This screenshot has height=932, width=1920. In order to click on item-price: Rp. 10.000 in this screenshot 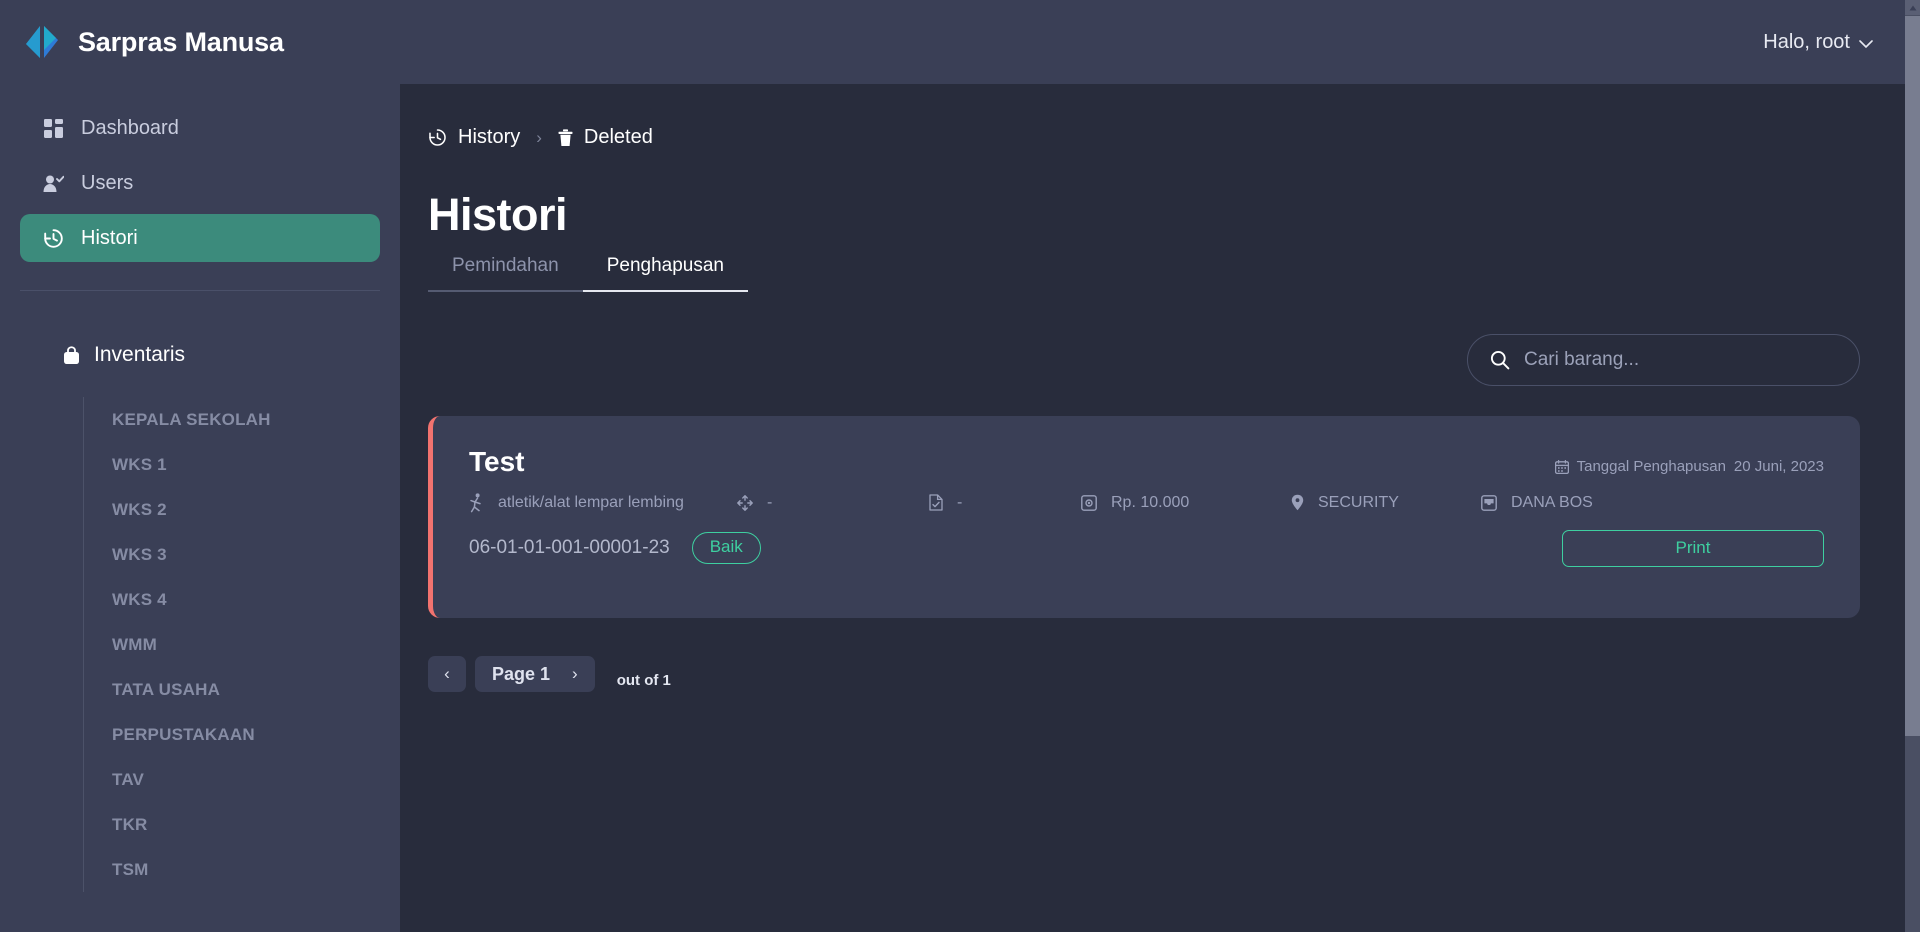, I will do `click(1186, 503)`.